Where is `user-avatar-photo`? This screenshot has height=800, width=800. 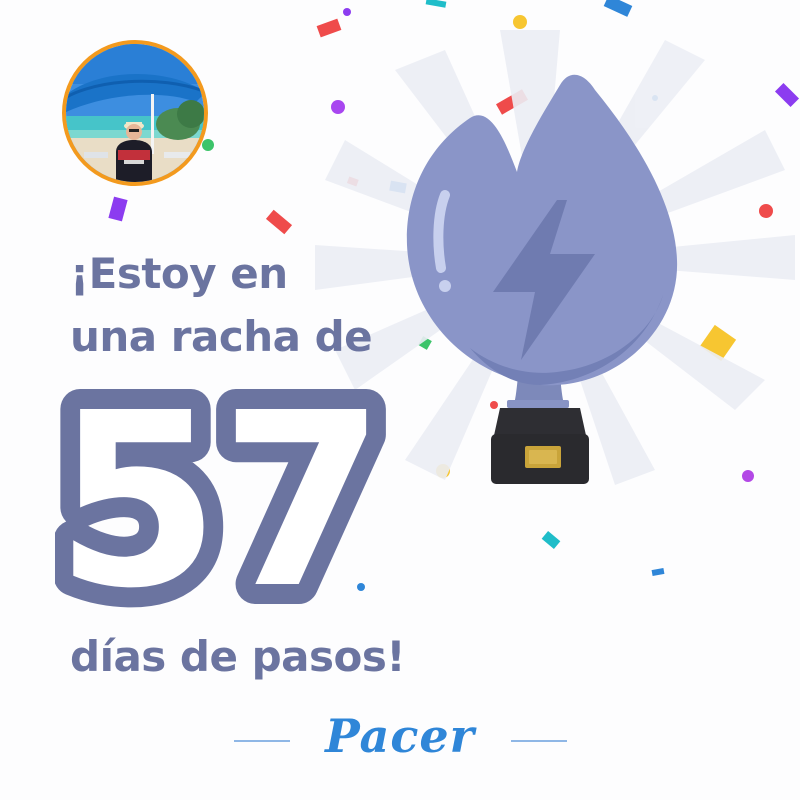 user-avatar-photo is located at coordinates (135, 113).